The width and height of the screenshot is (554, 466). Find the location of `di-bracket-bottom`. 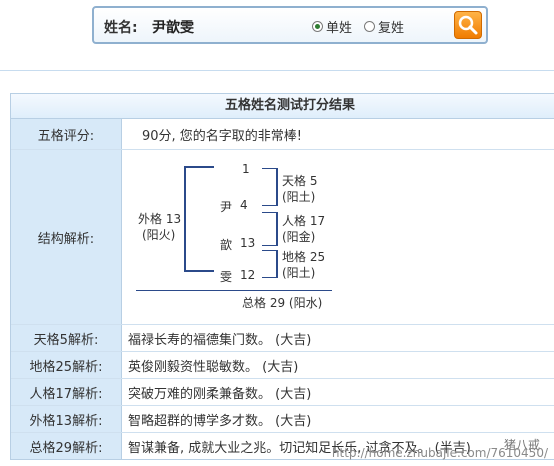

di-bracket-bottom is located at coordinates (269, 277).